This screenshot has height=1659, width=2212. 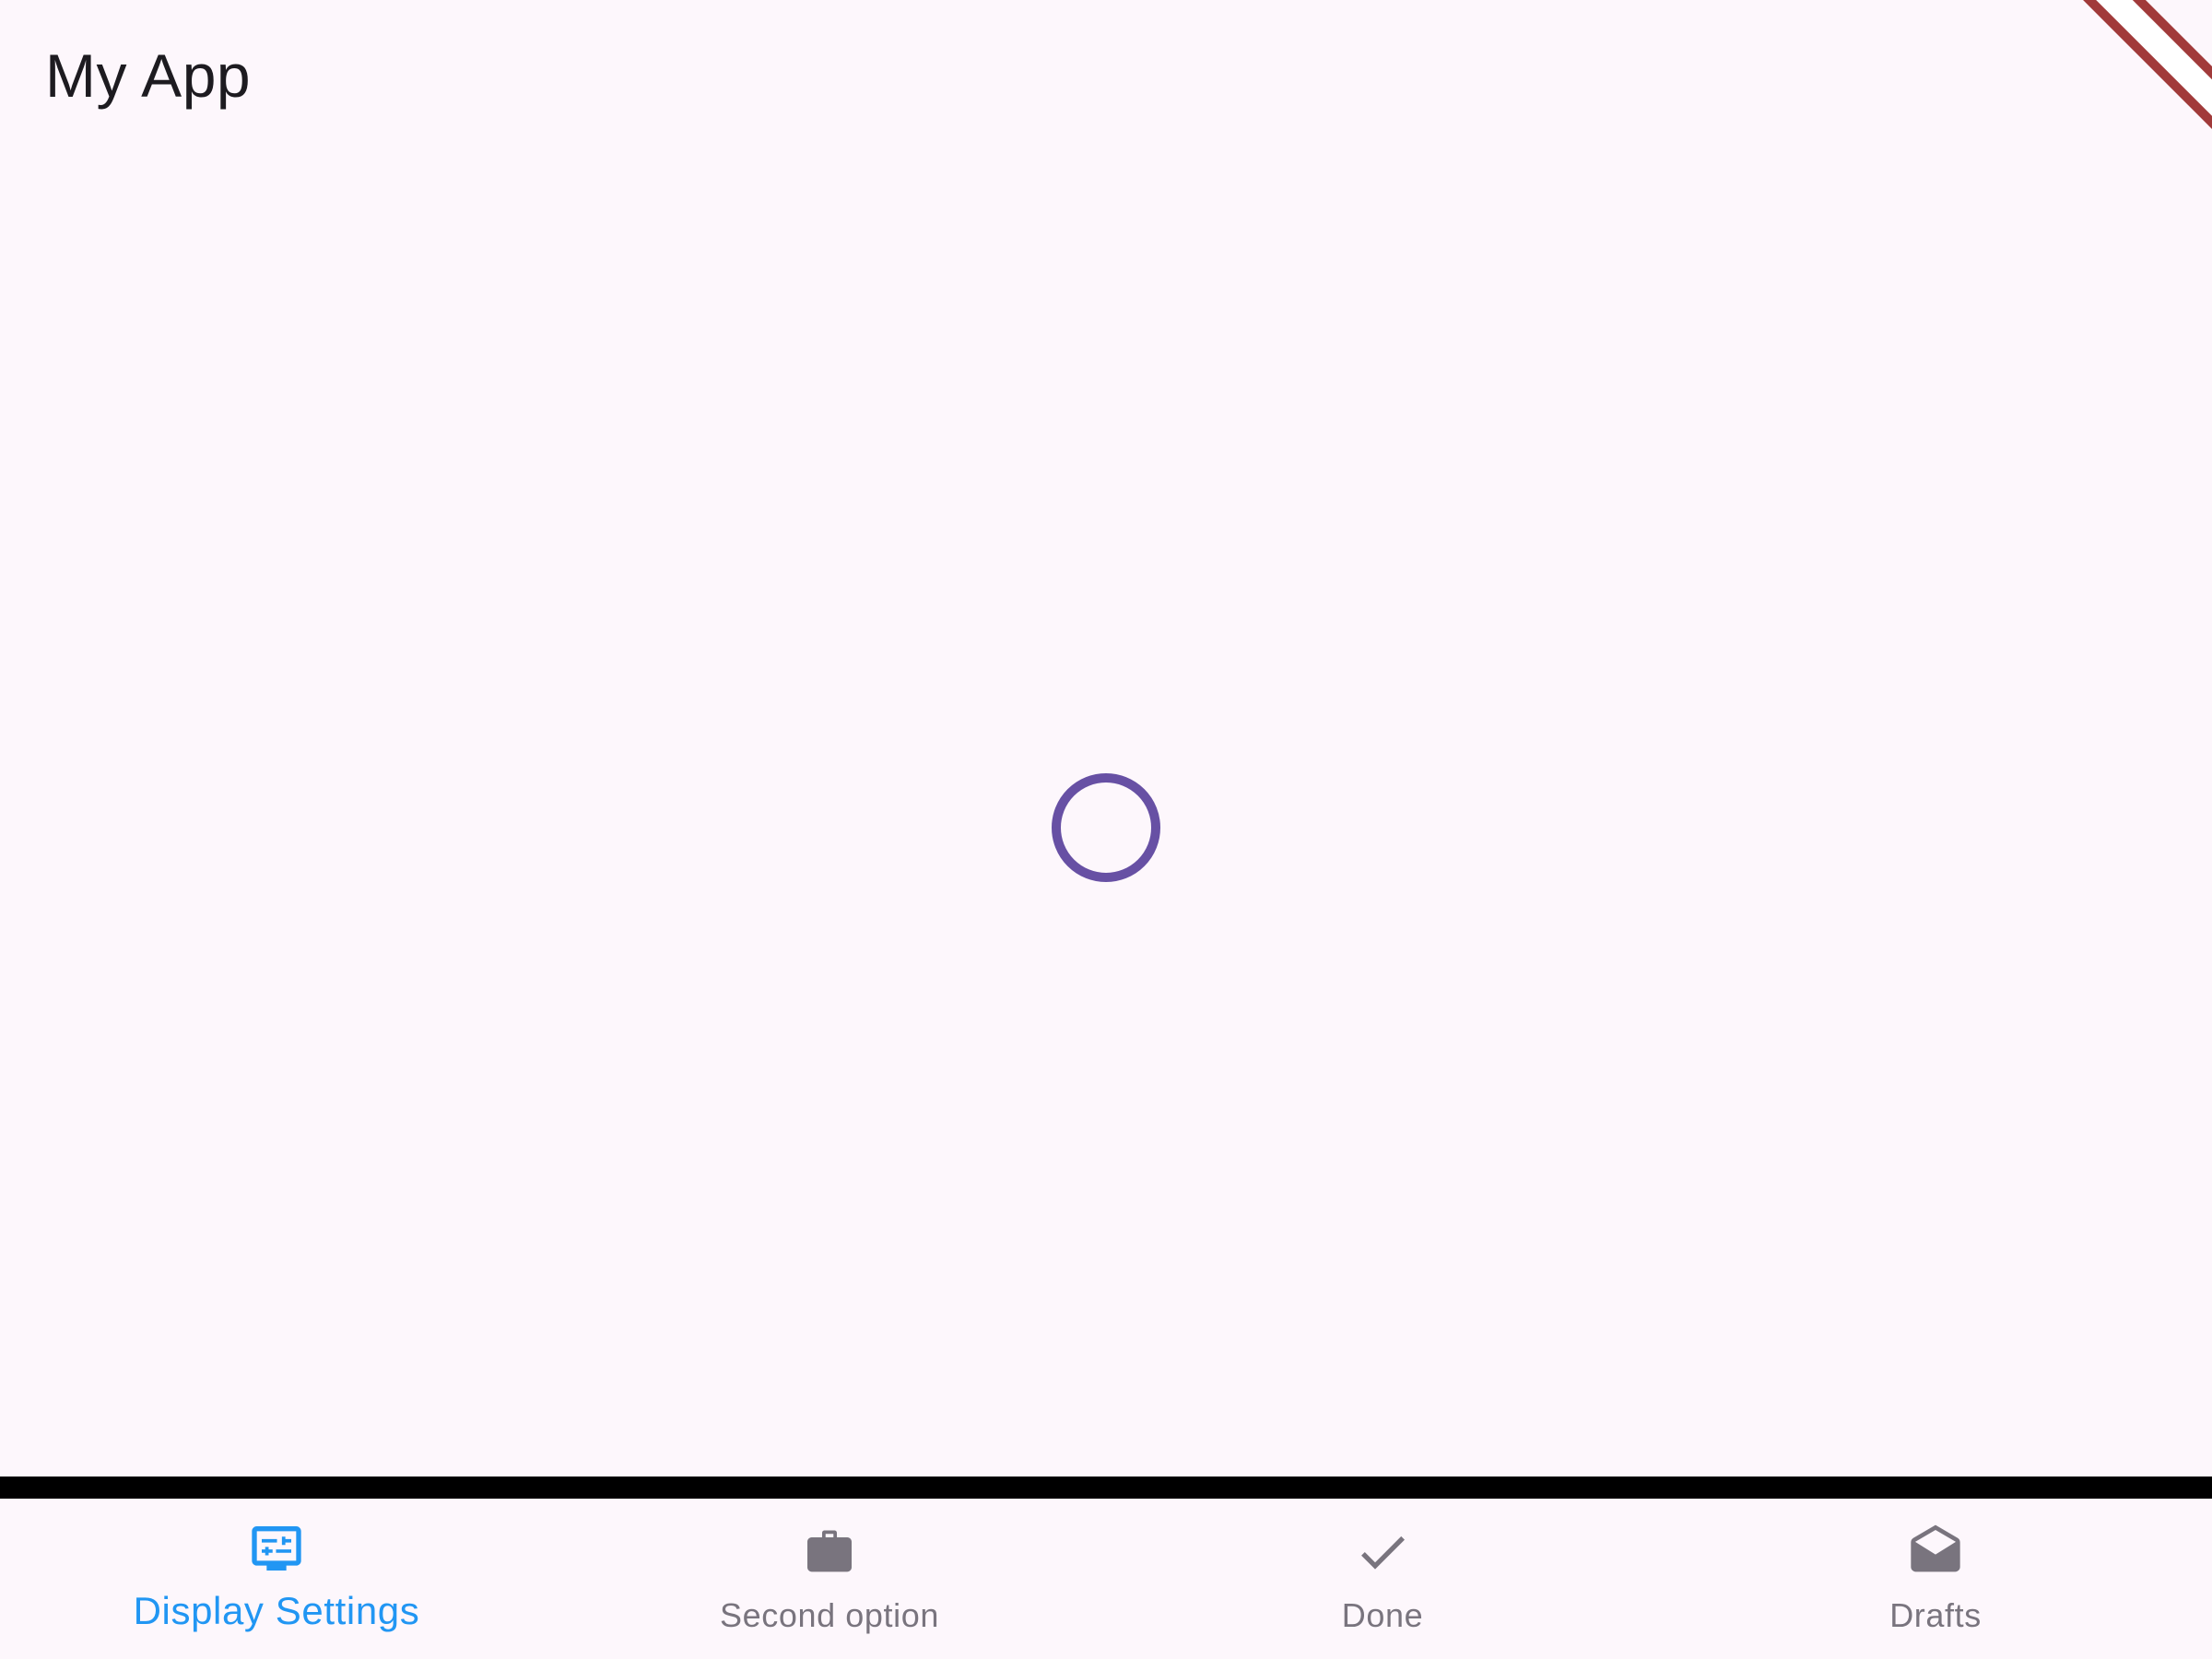 What do you see at coordinates (1382, 1615) in the screenshot?
I see `nav-label-done: Done` at bounding box center [1382, 1615].